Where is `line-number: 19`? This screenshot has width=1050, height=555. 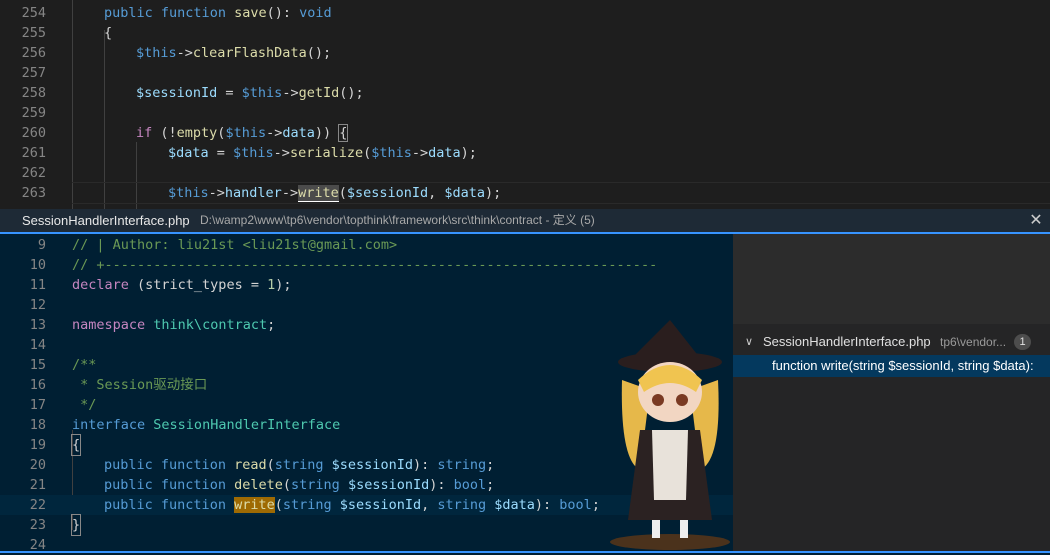
line-number: 19 is located at coordinates (37, 445).